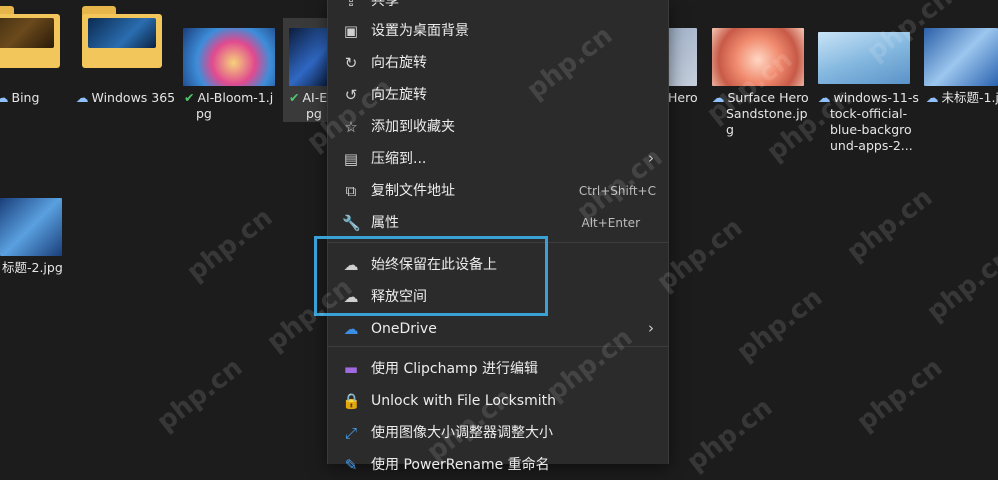  I want to click on resize-icon: ⤢, so click(350, 433).